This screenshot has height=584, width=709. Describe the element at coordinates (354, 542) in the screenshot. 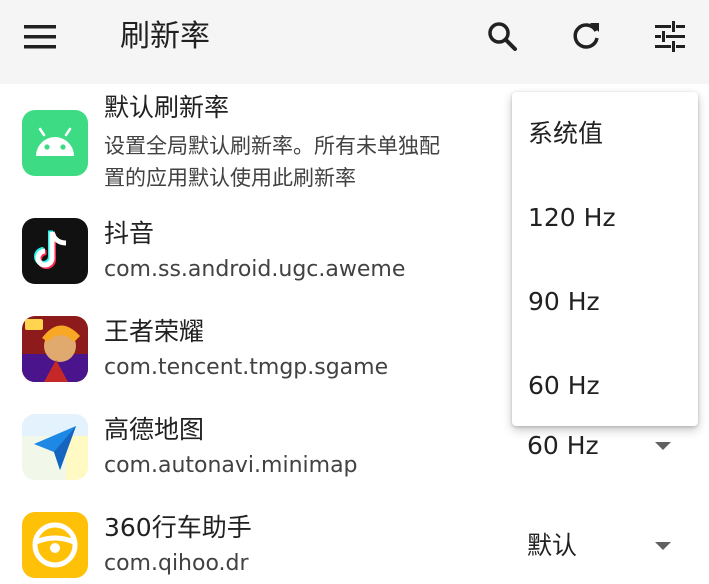

I see `list-item-360-car-assistant: 360行车助手 com.qihoo.dr 默认` at that location.